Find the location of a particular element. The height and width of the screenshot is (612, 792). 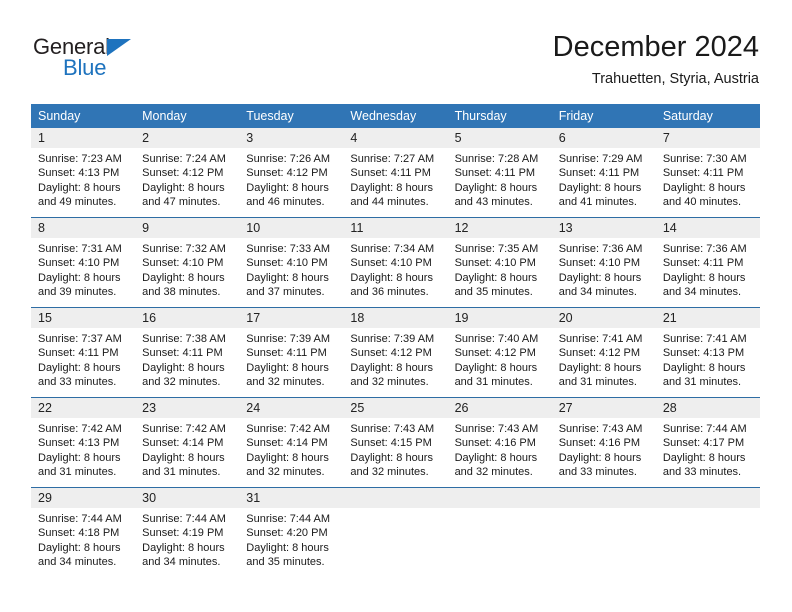

day-number: 8 is located at coordinates (83, 228).